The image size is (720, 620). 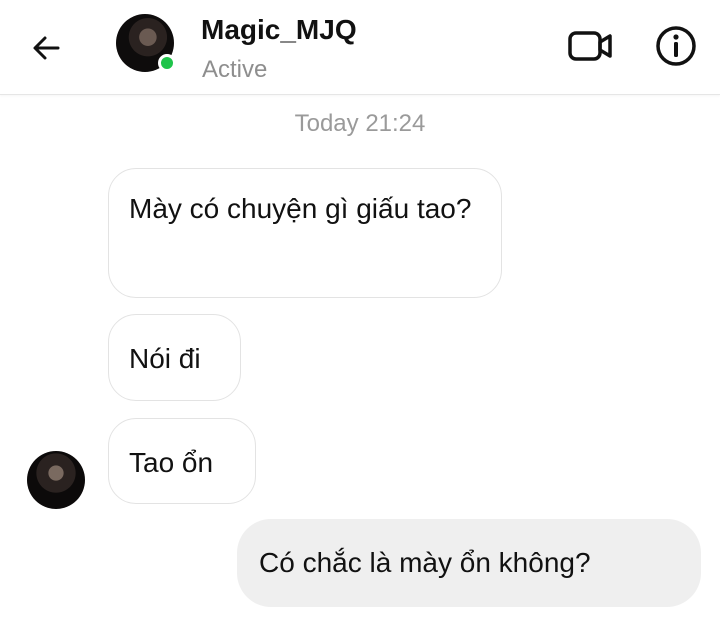 I want to click on contact-name: Magic_MJQ, so click(x=279, y=30).